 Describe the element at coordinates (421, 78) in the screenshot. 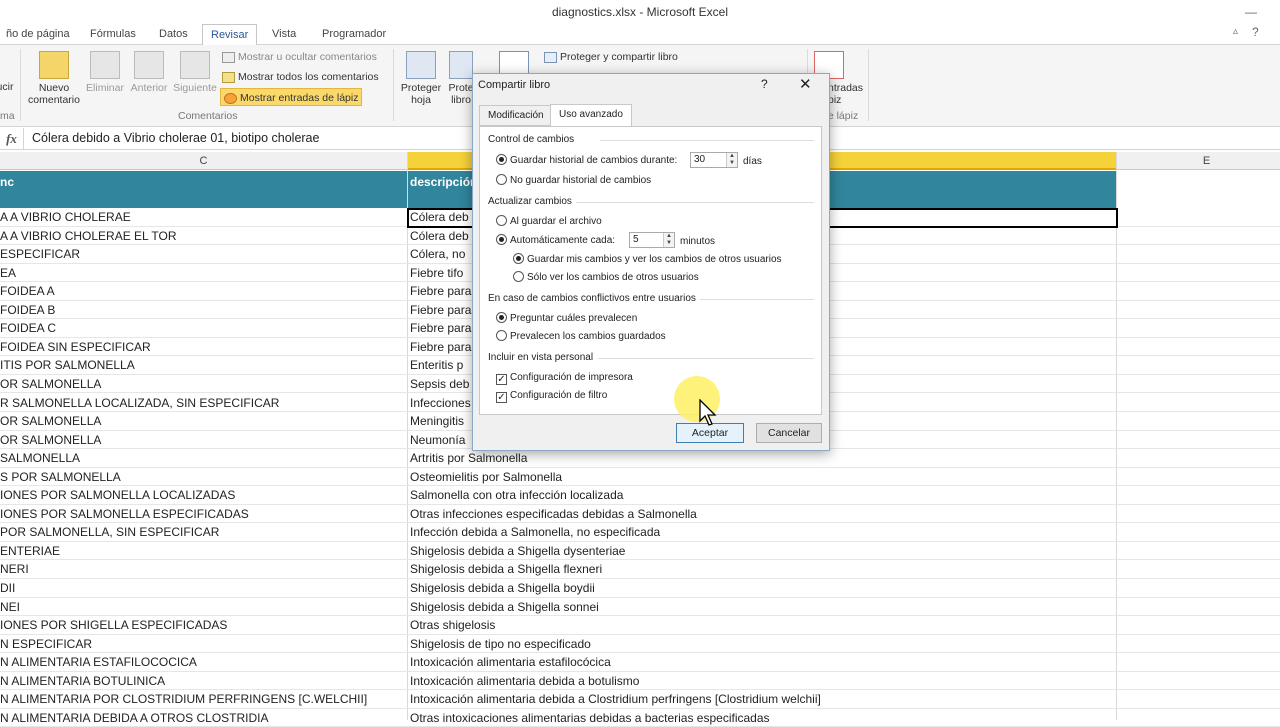

I see `protect-sheet-button: Proteger hoja` at that location.